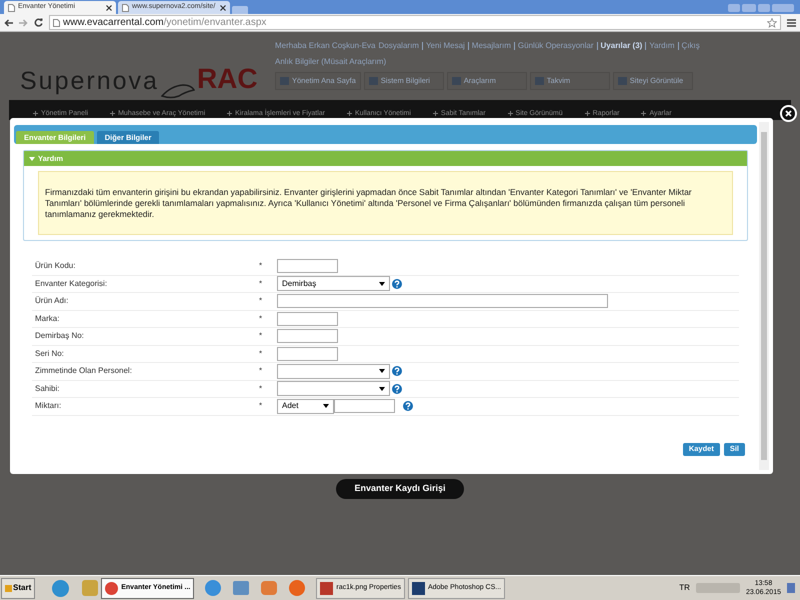  I want to click on address-bar: www.evacarrental.com/yonetim/envanter.aspx, so click(415, 22).